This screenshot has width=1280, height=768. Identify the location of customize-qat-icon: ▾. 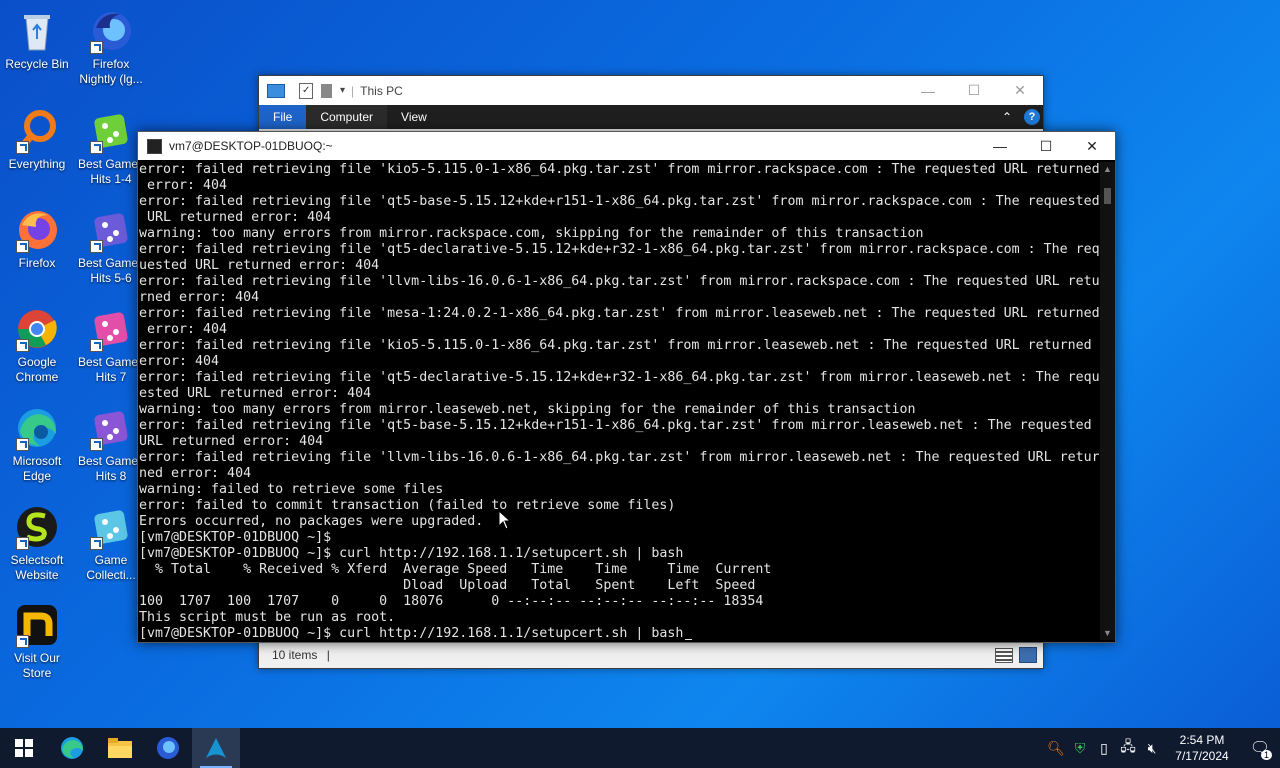
(342, 90).